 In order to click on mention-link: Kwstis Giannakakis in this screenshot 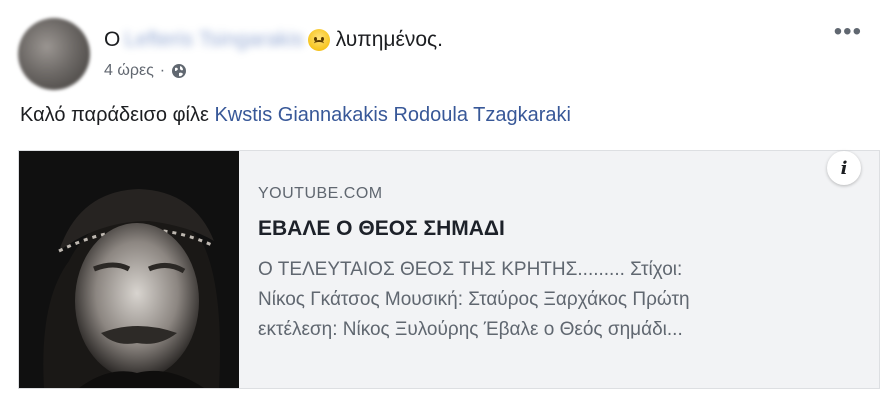, I will do `click(300, 115)`.